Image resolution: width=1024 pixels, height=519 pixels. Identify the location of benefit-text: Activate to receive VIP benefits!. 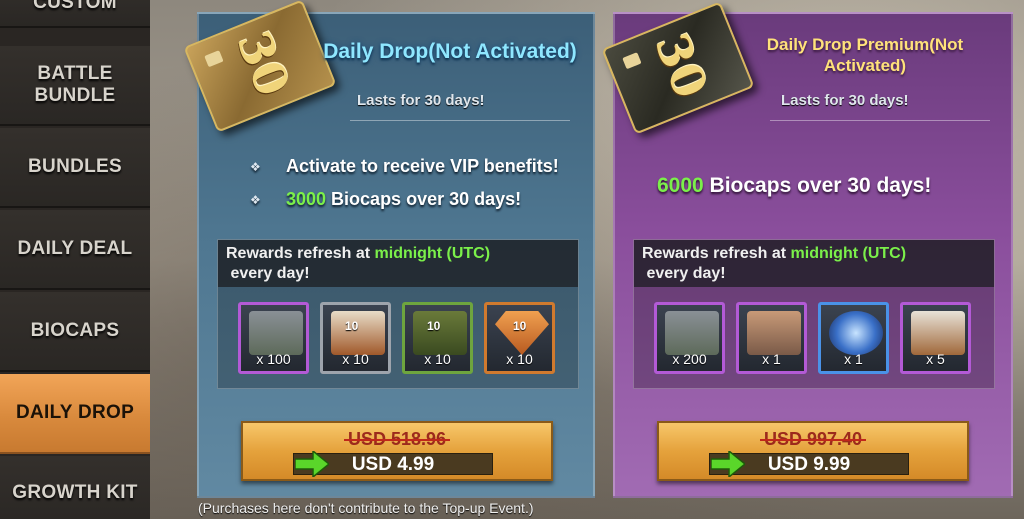
(422, 166).